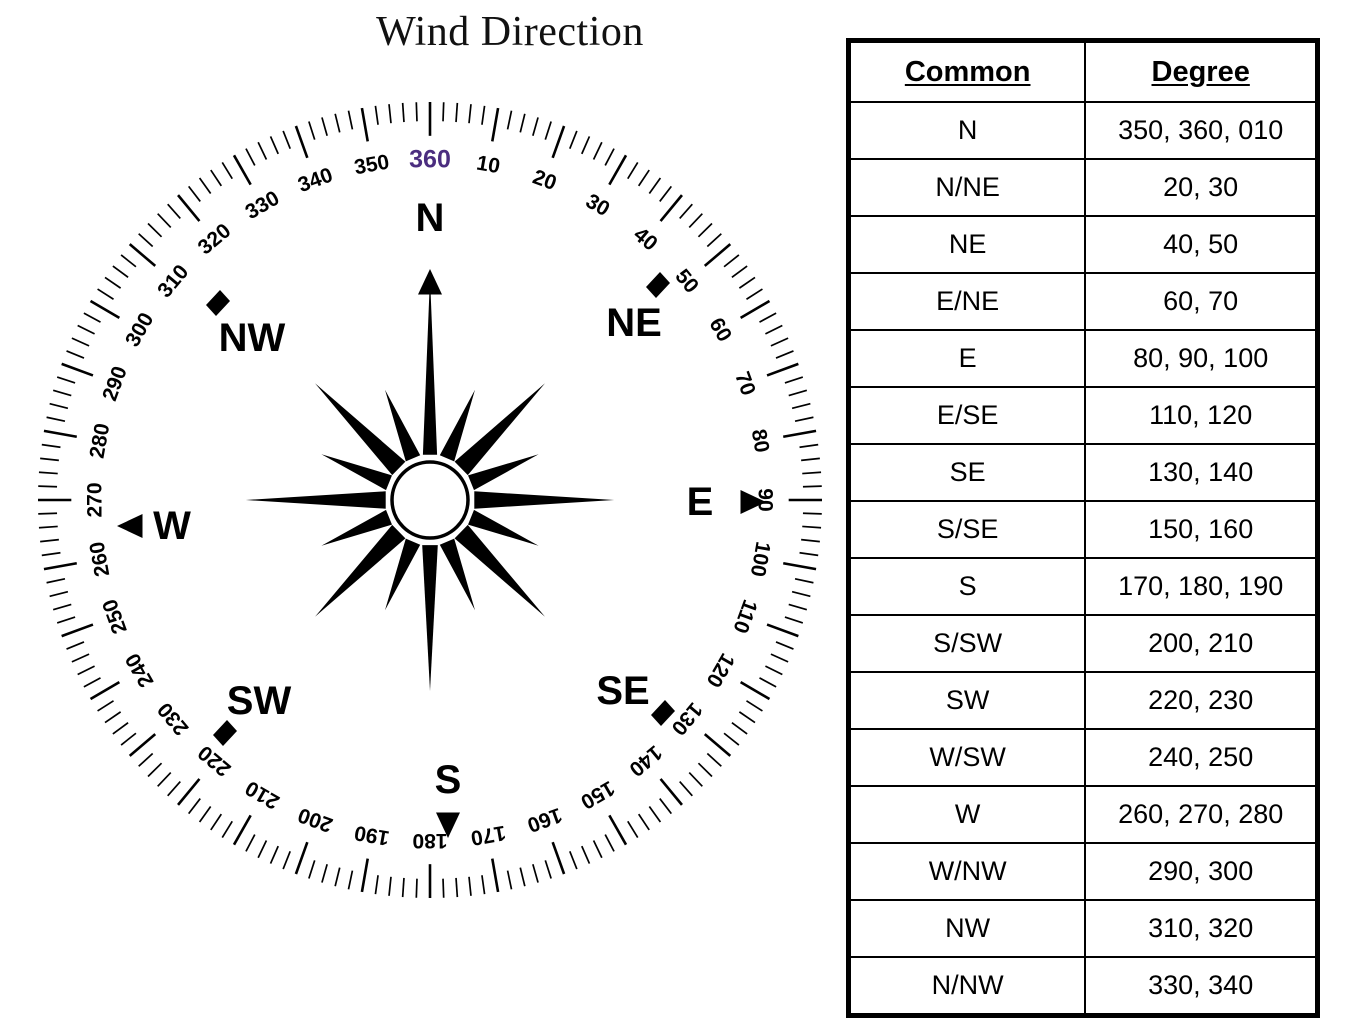 This screenshot has width=1368, height=1018. Describe the element at coordinates (967, 529) in the screenshot. I see `cell-common: S/SE` at that location.